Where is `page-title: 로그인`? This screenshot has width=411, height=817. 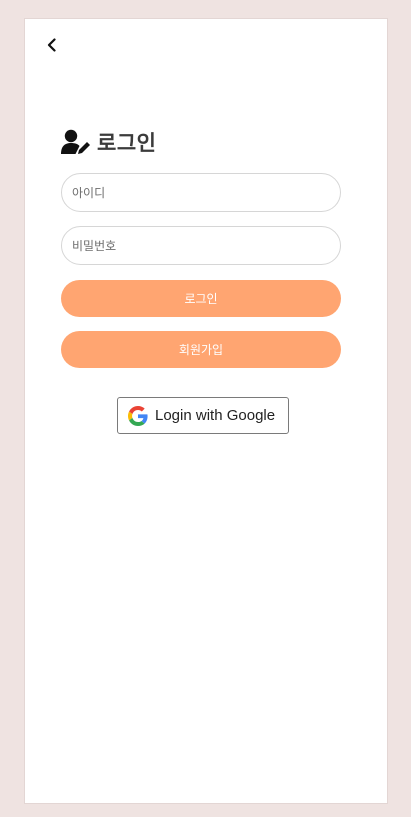 page-title: 로그인 is located at coordinates (127, 143).